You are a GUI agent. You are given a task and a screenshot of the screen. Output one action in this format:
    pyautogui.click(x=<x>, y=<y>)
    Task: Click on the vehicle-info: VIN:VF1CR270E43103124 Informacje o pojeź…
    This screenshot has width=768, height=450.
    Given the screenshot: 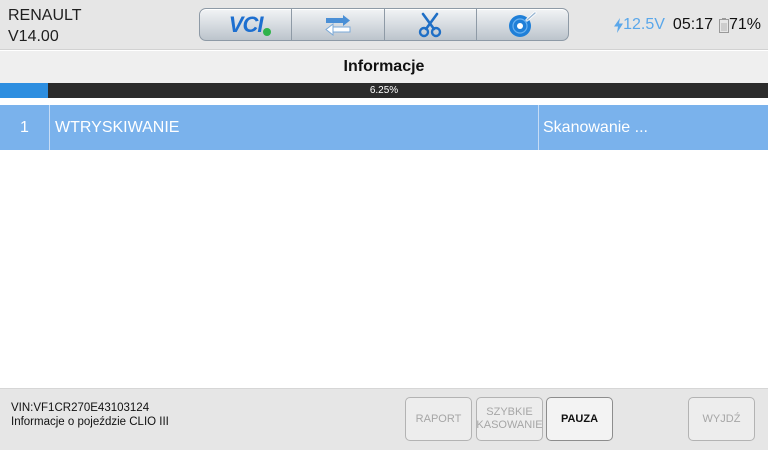 What is the action you would take?
    pyautogui.click(x=101, y=415)
    